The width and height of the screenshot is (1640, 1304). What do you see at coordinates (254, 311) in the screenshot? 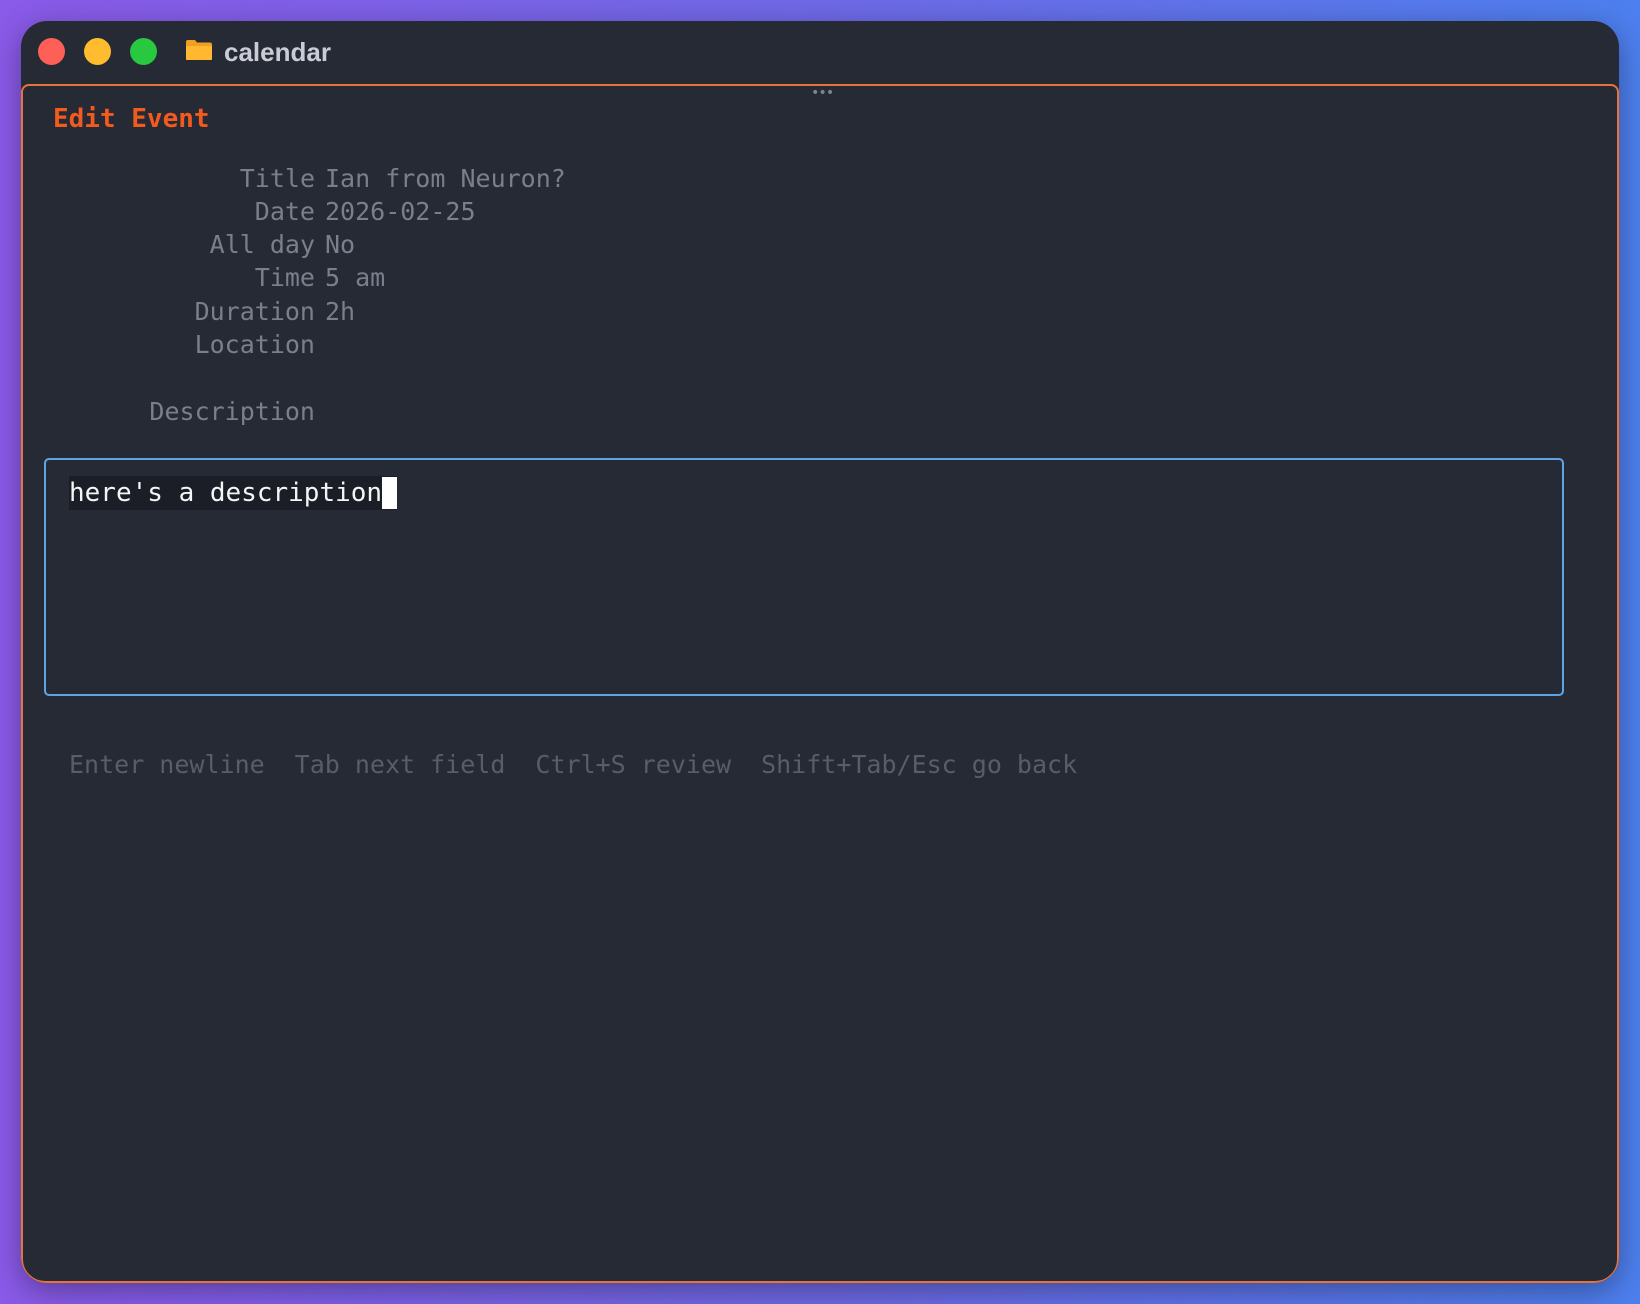
I see `duration-label: Duration` at bounding box center [254, 311].